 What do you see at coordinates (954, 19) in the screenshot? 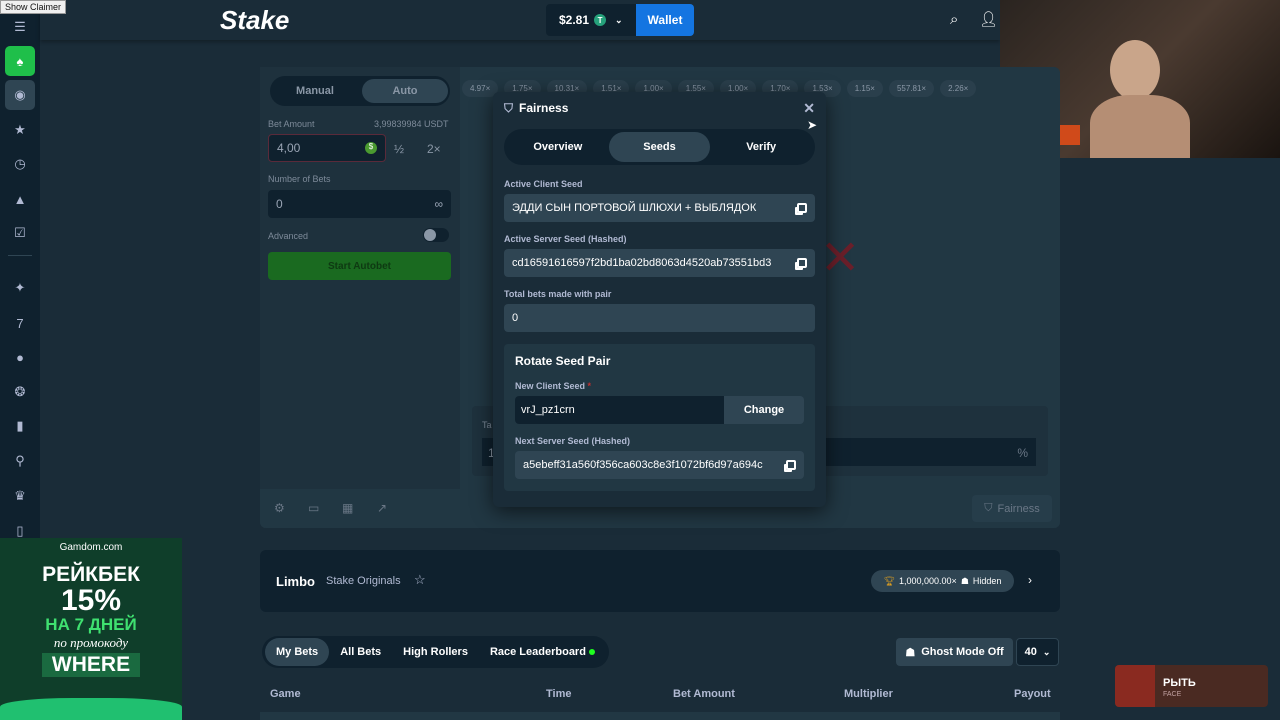
I see `search-icon: ⌕` at bounding box center [954, 19].